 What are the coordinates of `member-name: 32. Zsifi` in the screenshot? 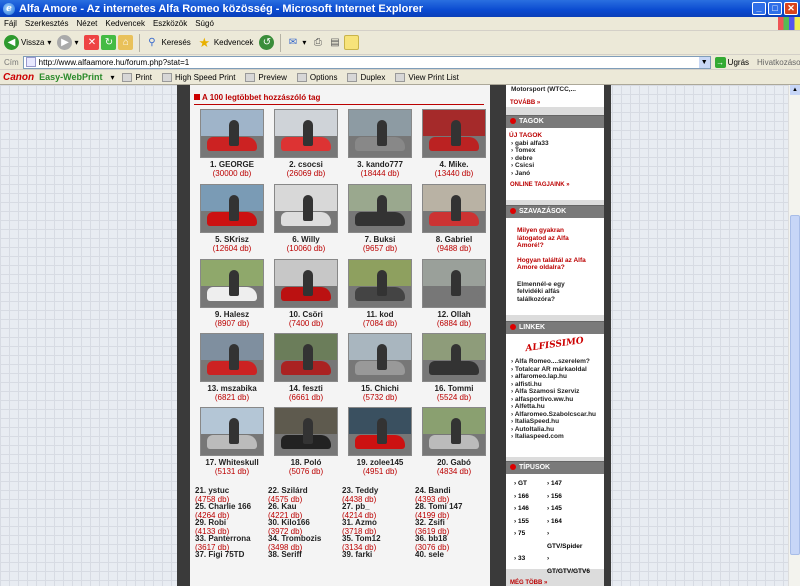 It's located at (430, 522).